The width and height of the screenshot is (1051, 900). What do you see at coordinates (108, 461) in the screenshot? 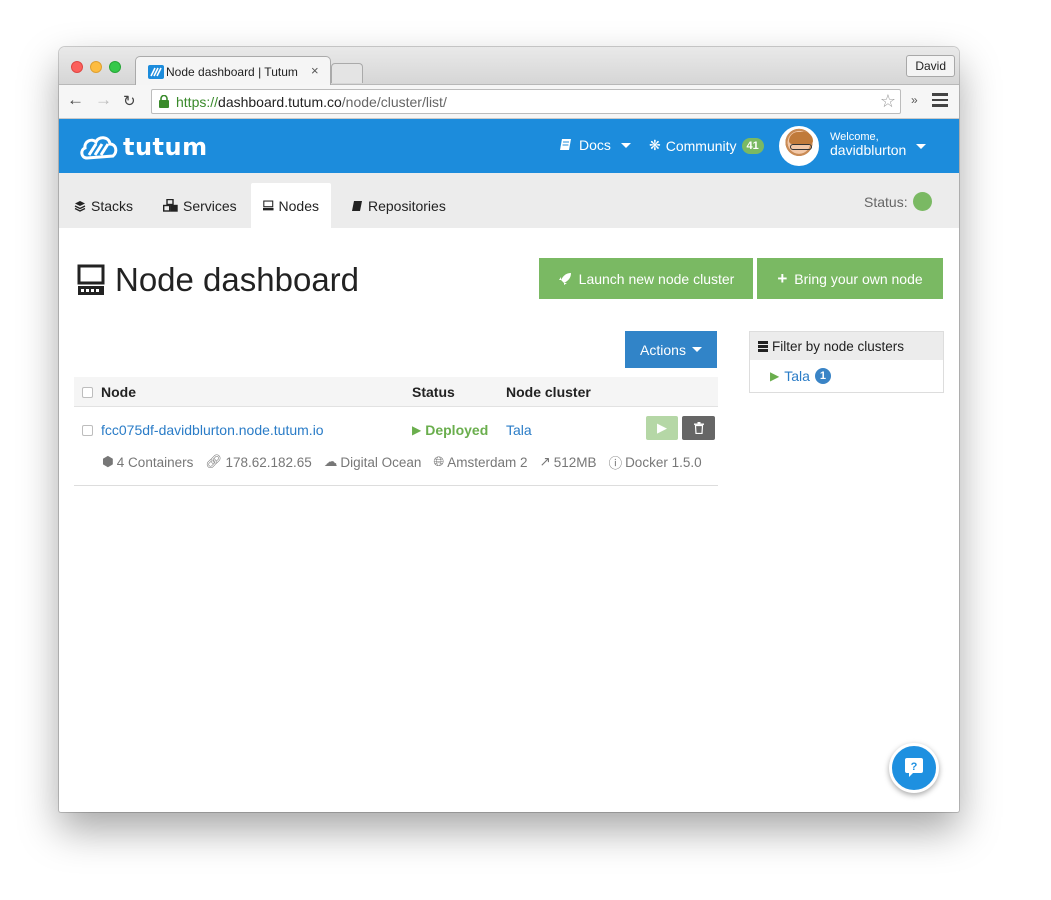
I see `cube-icon: ⬢` at bounding box center [108, 461].